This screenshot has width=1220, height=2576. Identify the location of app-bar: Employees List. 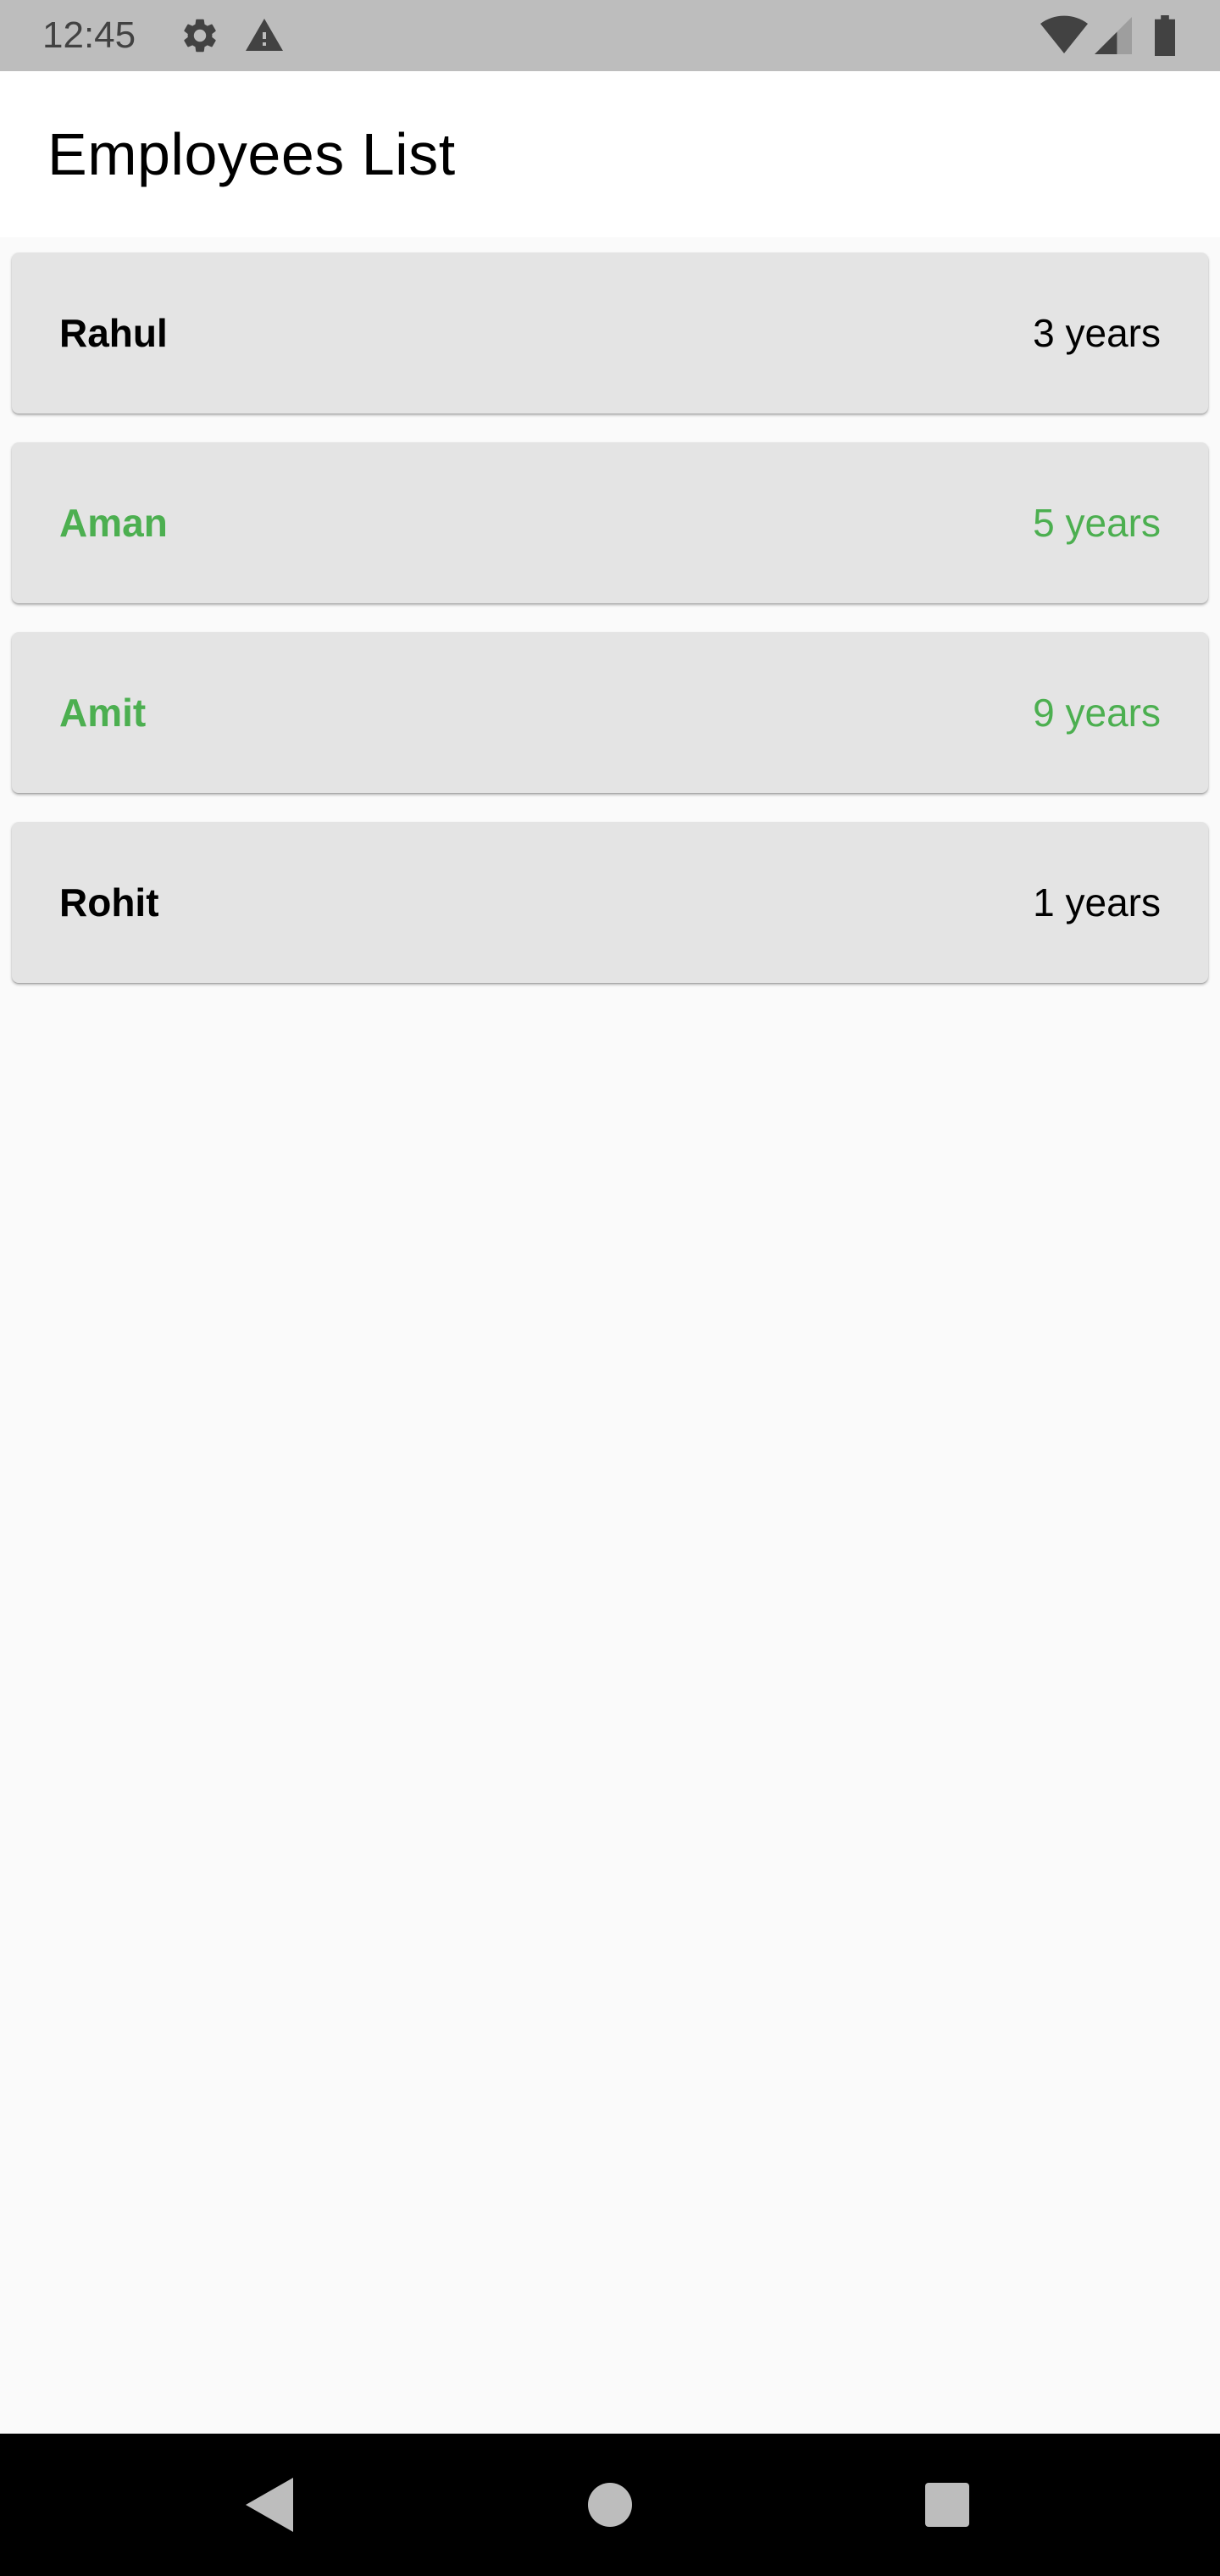
(610, 154).